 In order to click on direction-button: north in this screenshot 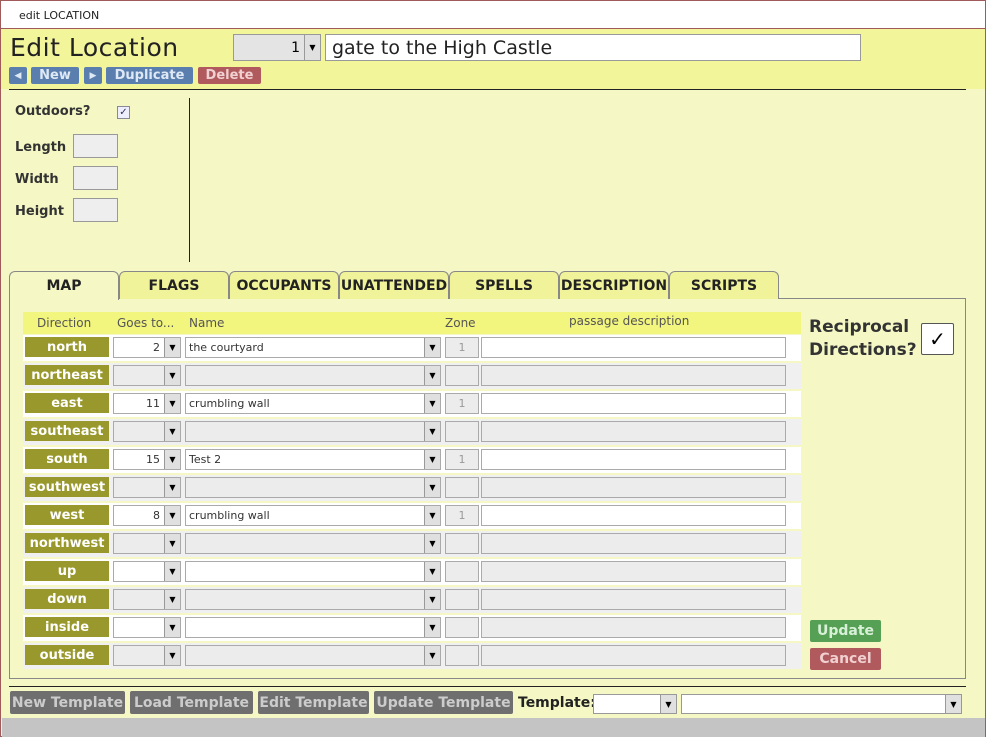, I will do `click(67, 347)`.